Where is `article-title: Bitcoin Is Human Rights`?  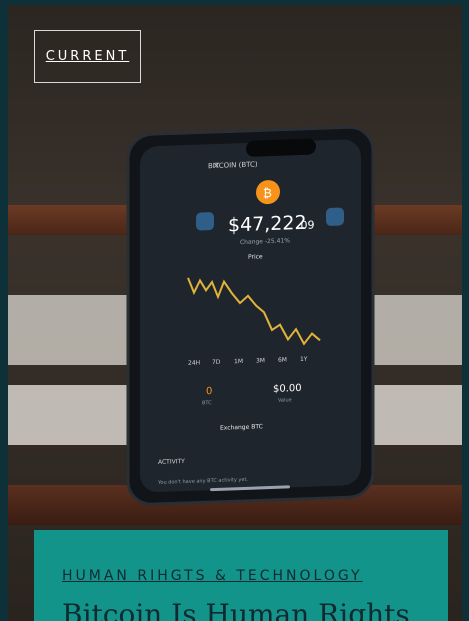
article-title: Bitcoin Is Human Rights is located at coordinates (236, 609).